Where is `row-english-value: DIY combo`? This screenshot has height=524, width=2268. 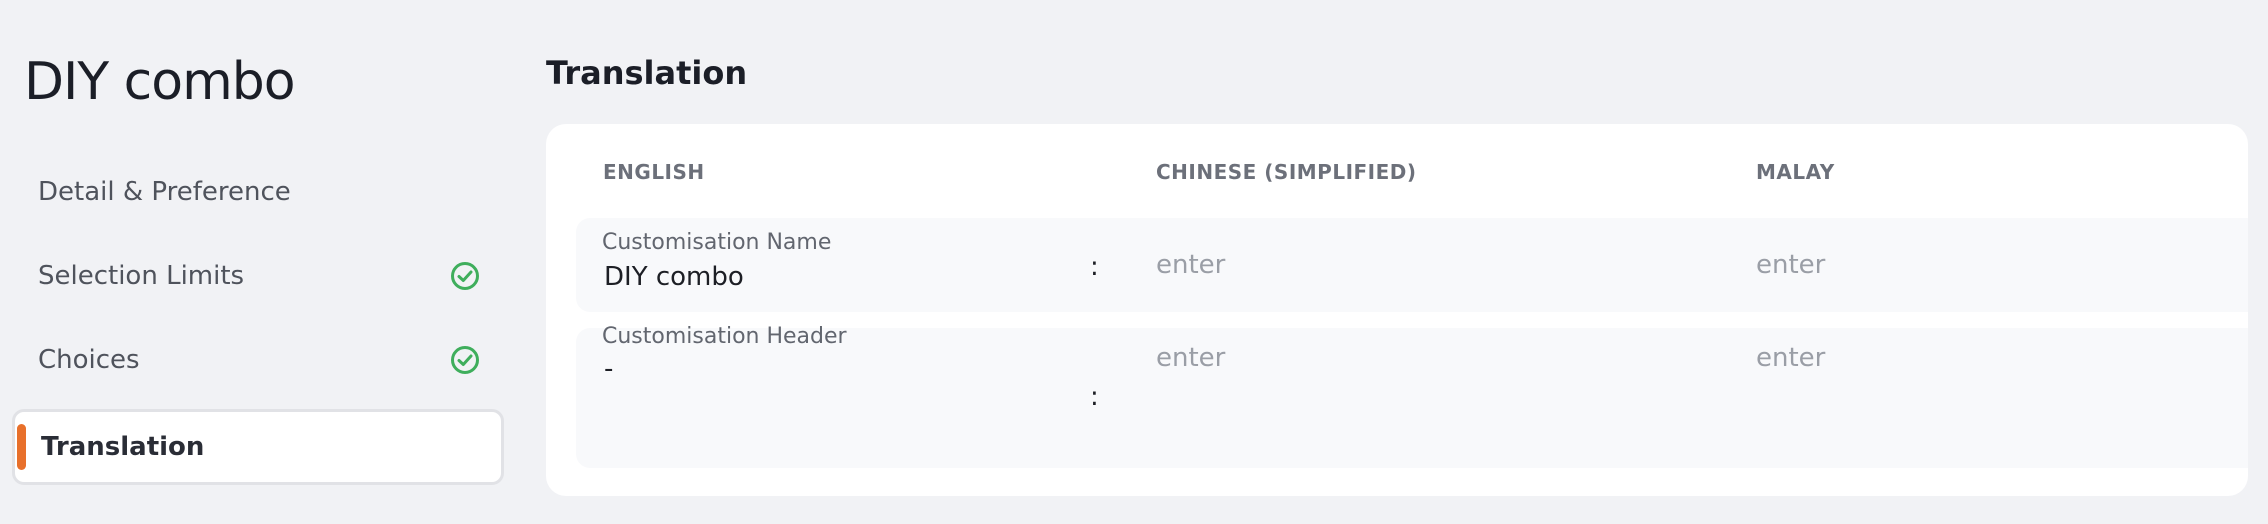
row-english-value: DIY combo is located at coordinates (674, 277).